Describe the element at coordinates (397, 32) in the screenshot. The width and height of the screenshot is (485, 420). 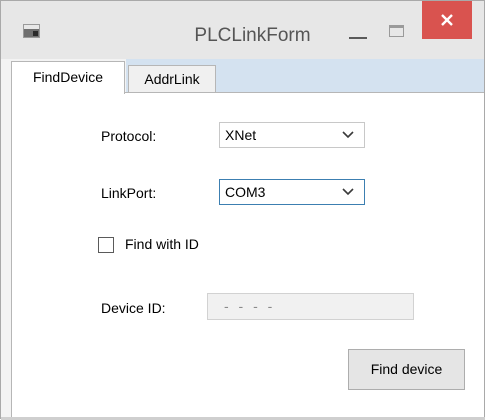
I see `maximize-button` at that location.